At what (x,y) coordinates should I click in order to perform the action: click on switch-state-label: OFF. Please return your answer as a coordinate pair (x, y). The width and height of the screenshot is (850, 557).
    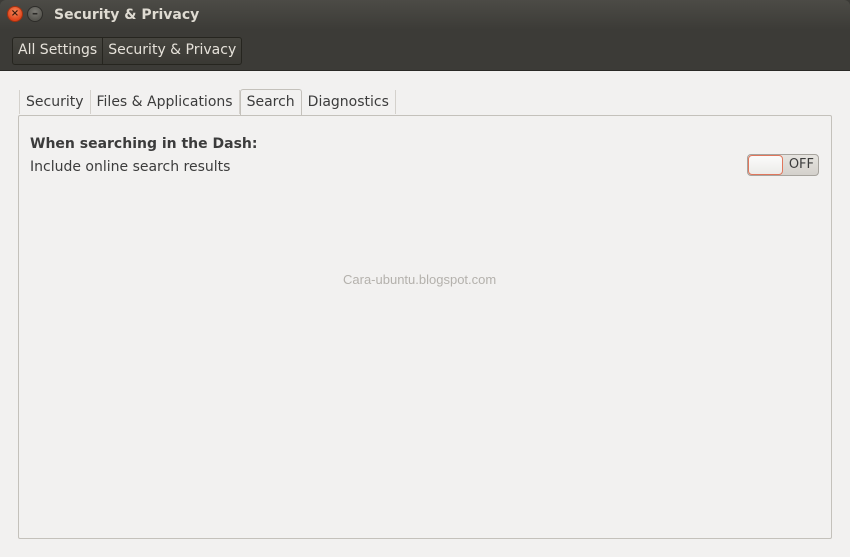
    Looking at the image, I should click on (801, 164).